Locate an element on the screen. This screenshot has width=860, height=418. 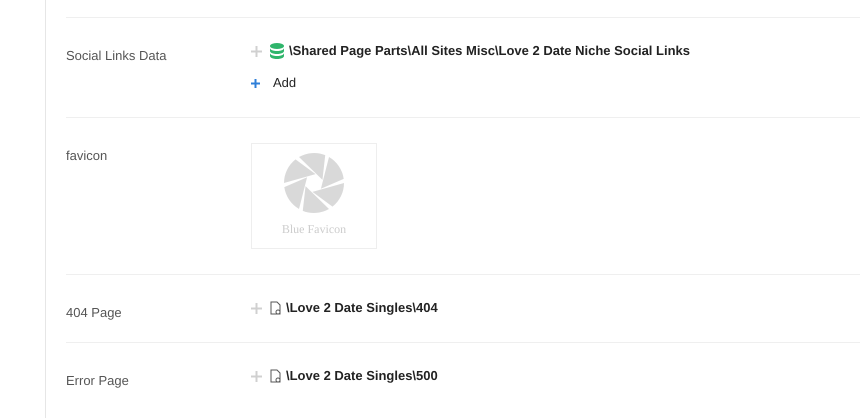
item-link: \Love 2 Date Singles\500 is located at coordinates (362, 376).